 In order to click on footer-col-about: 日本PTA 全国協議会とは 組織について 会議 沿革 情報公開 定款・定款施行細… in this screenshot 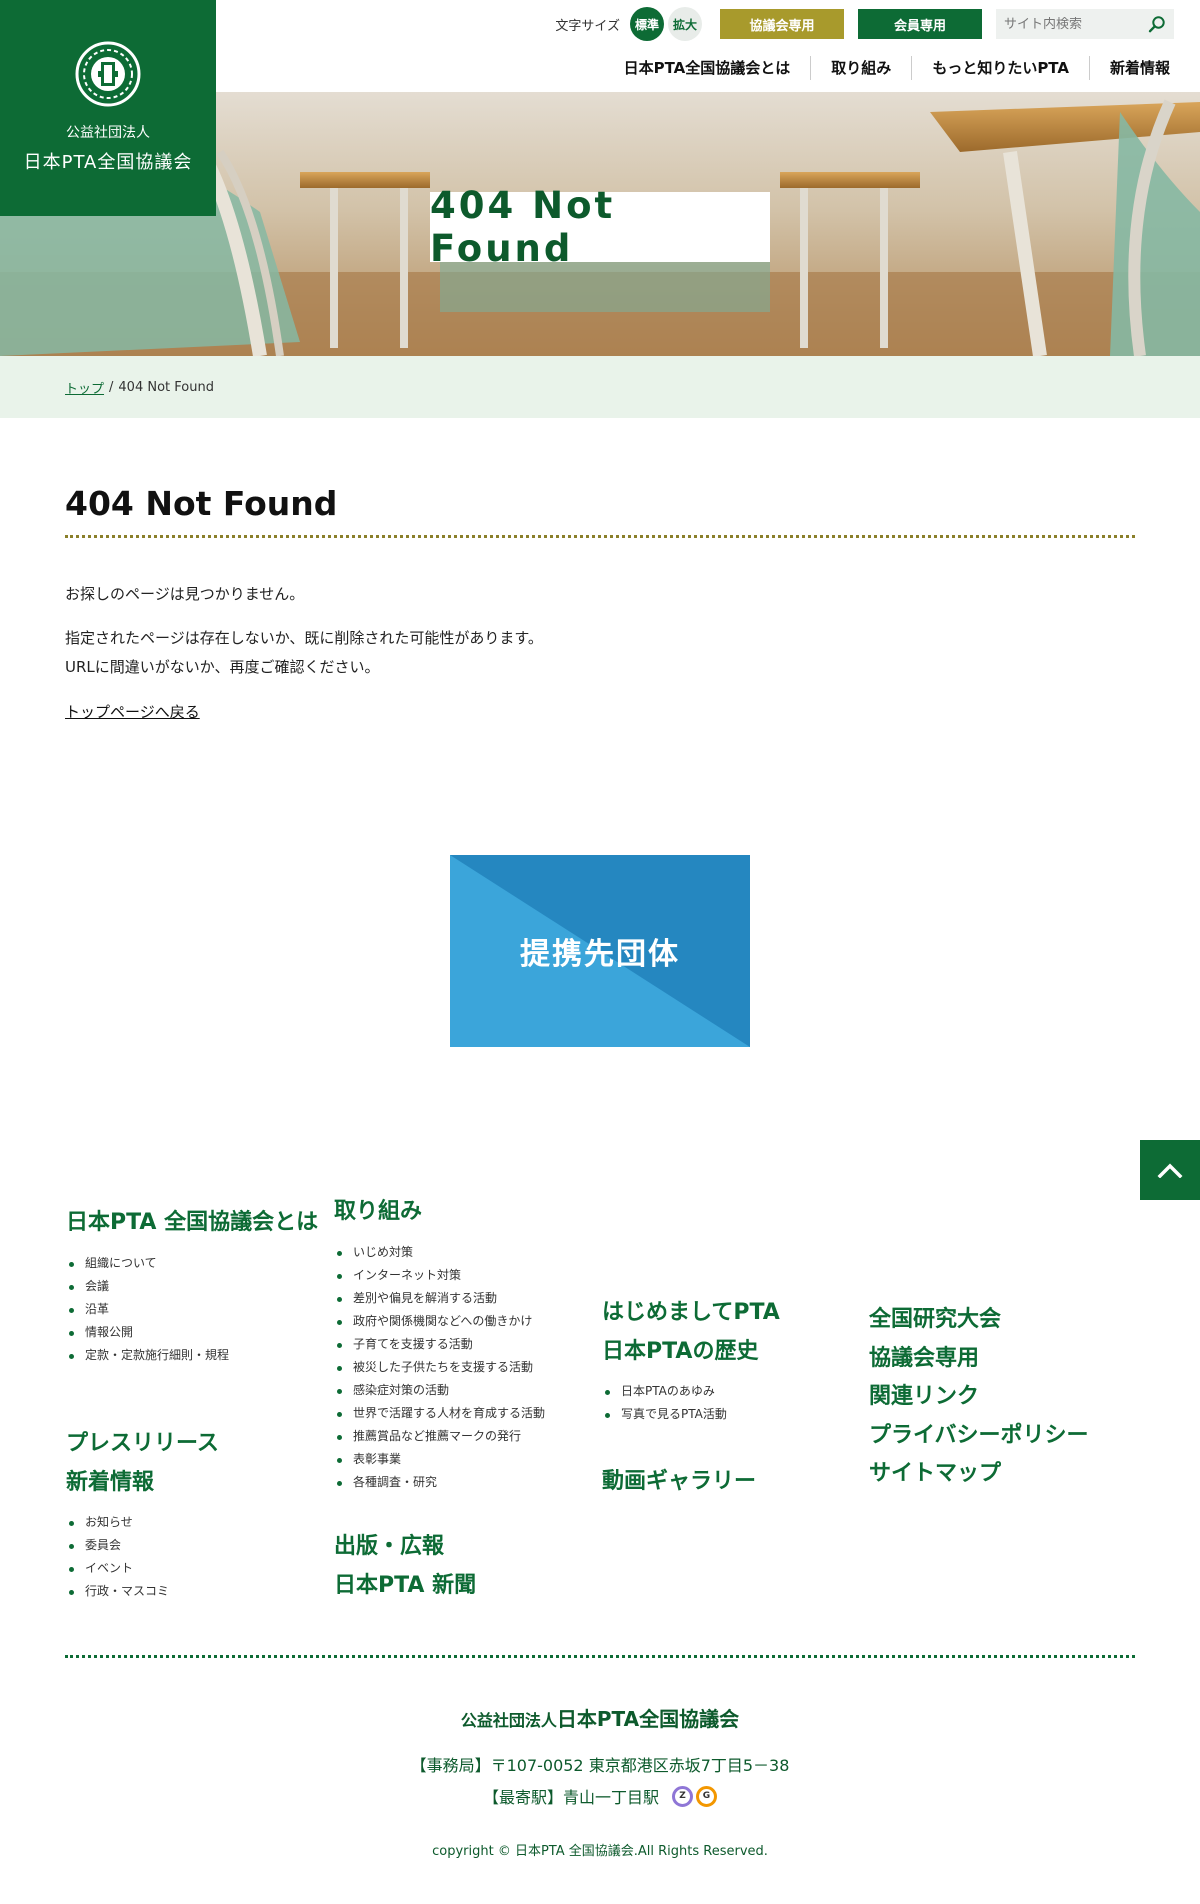, I will do `click(196, 1288)`.